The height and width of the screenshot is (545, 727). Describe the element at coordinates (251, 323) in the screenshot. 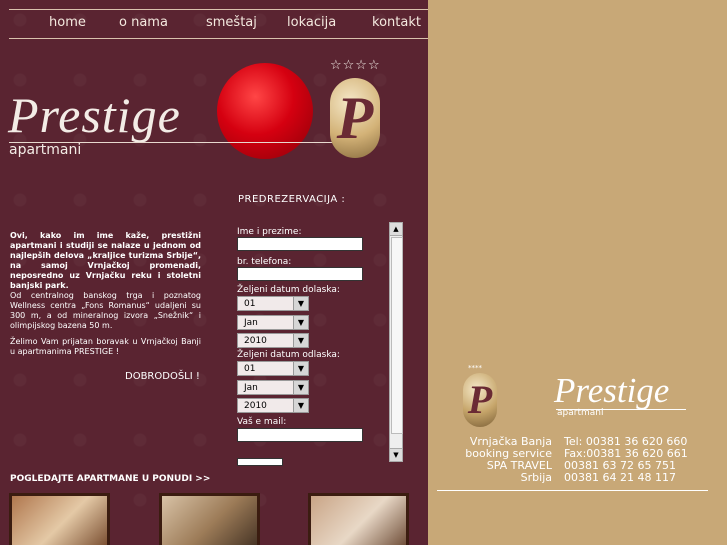

I see `arrival-month-value: Jan` at that location.